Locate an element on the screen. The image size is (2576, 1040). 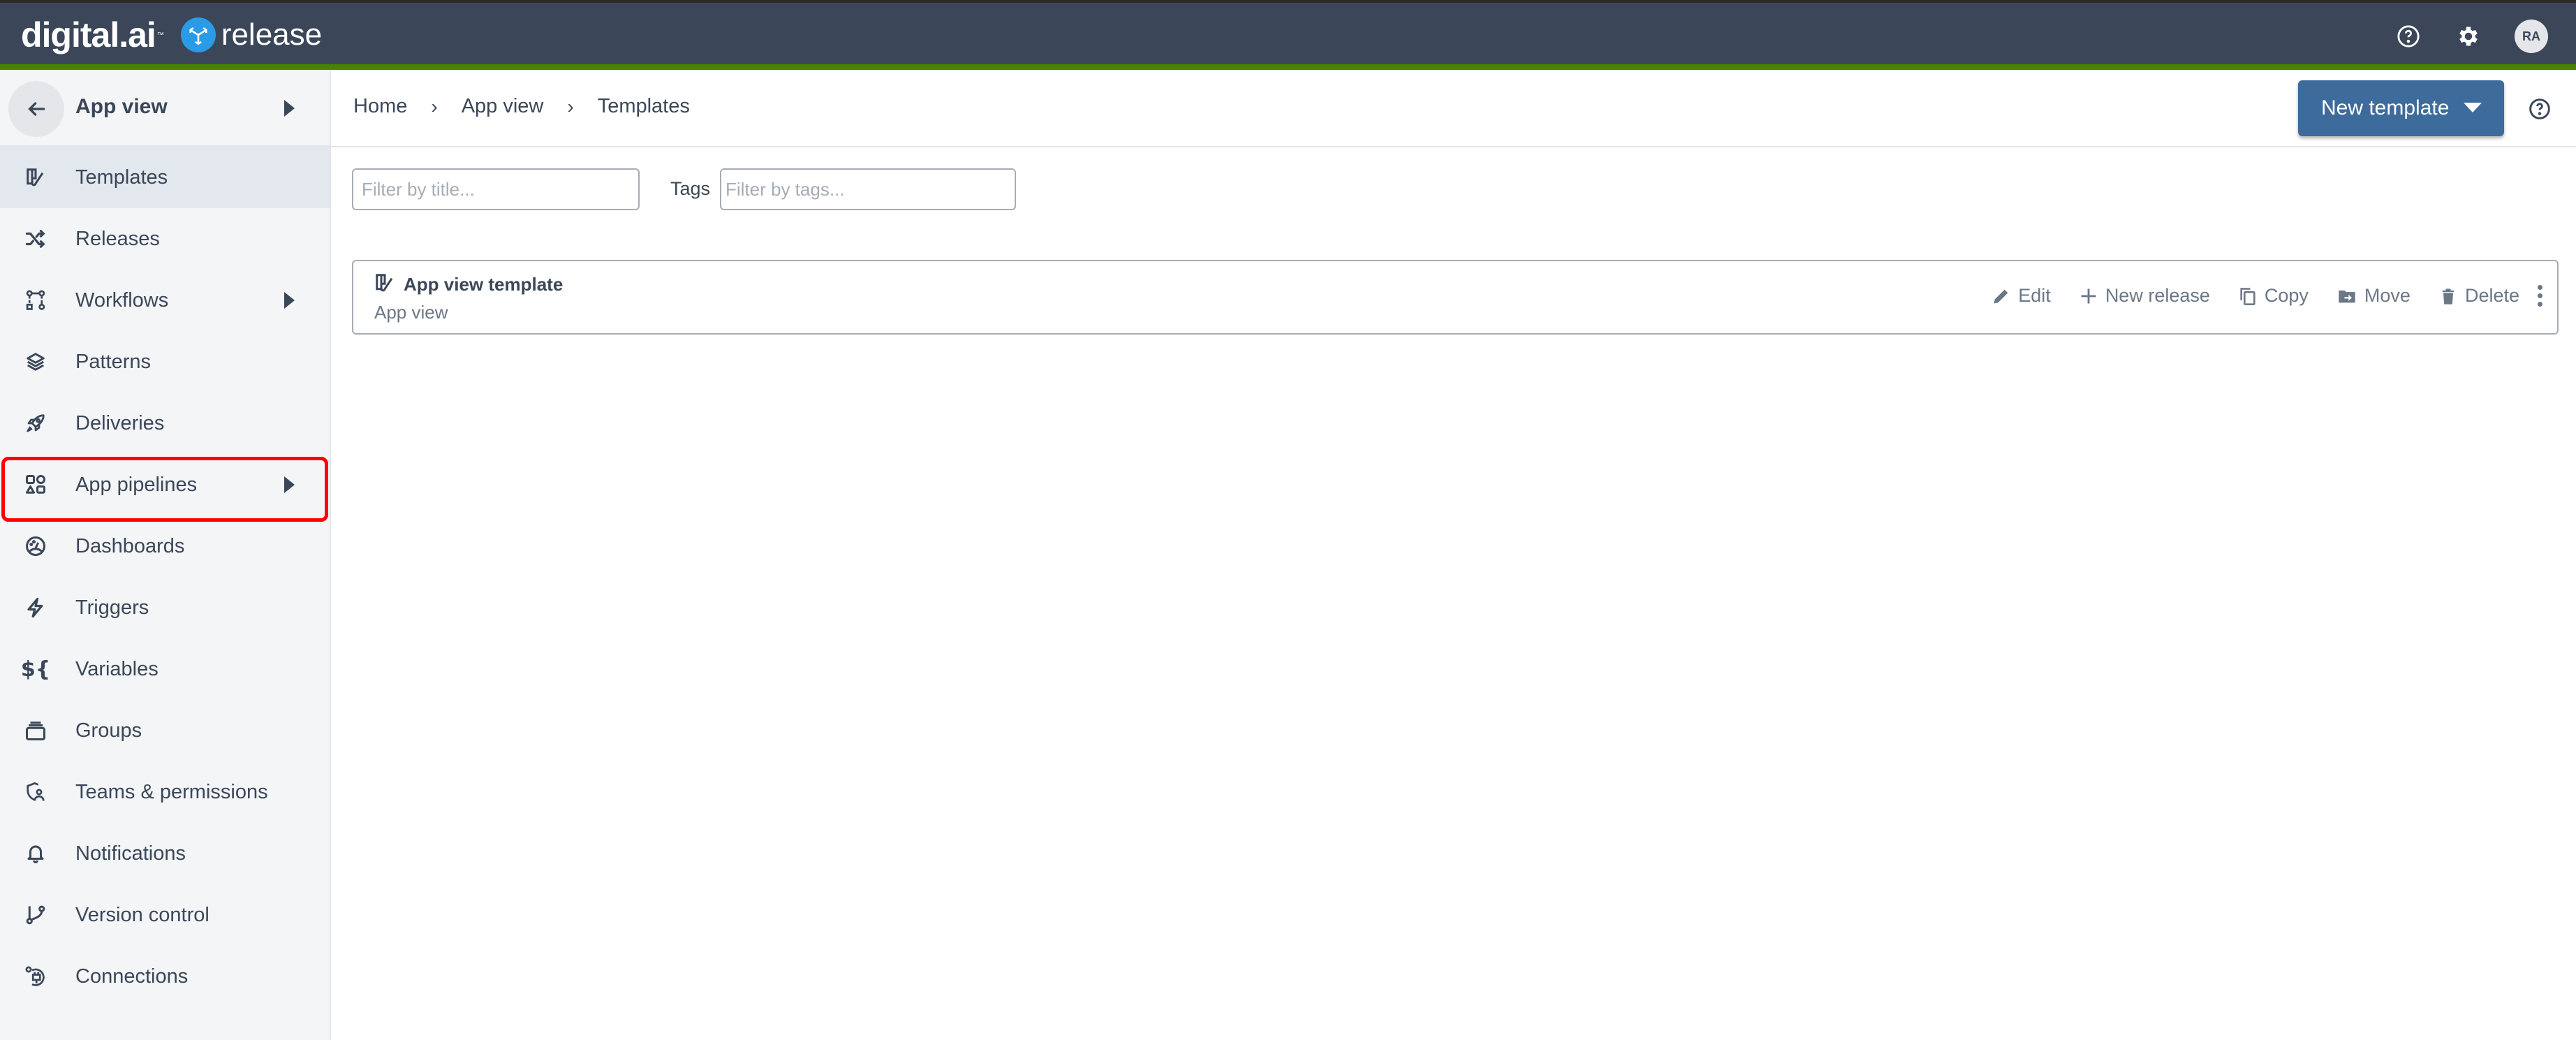
sidebar-item-notifications: Notifications is located at coordinates (165, 854).